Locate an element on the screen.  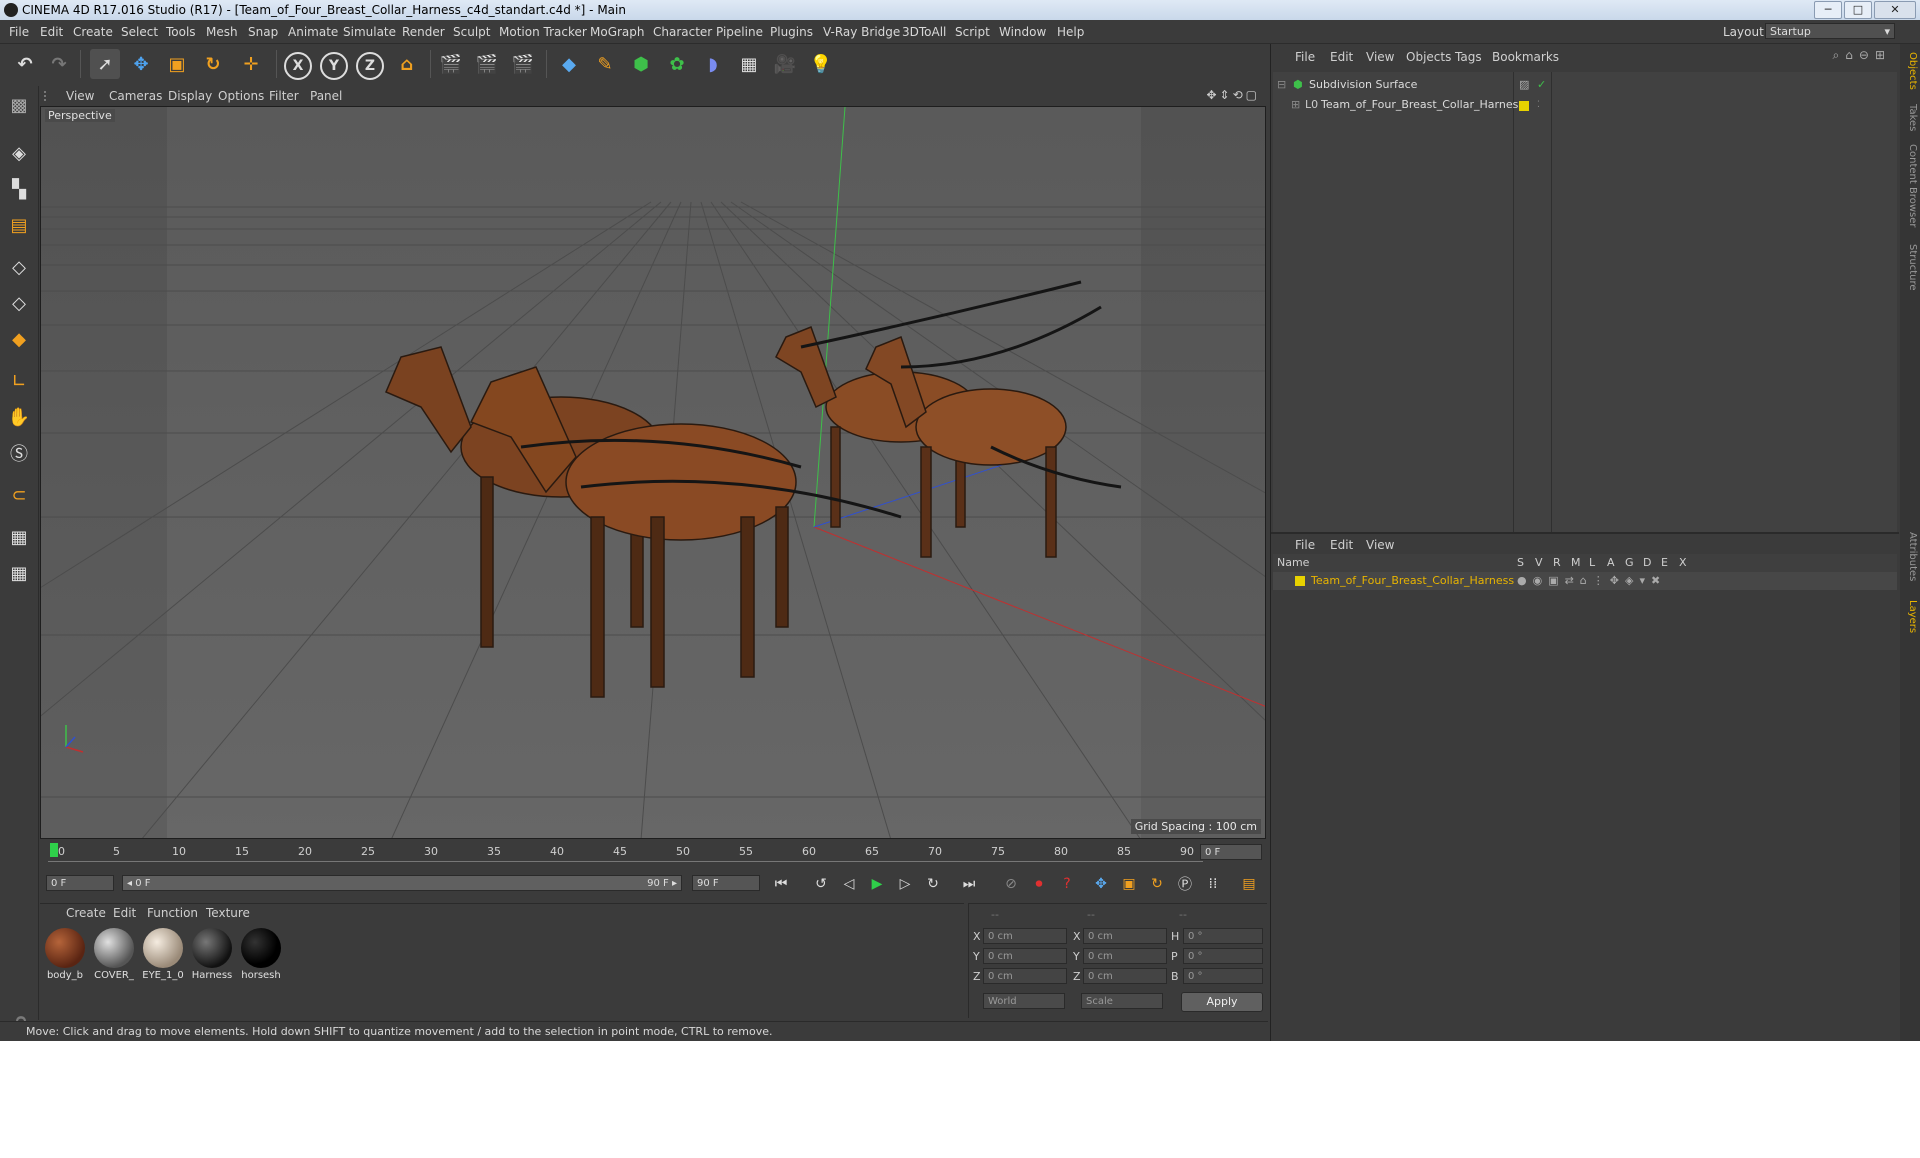
move-tool-icon: ✥ is located at coordinates (141, 64).